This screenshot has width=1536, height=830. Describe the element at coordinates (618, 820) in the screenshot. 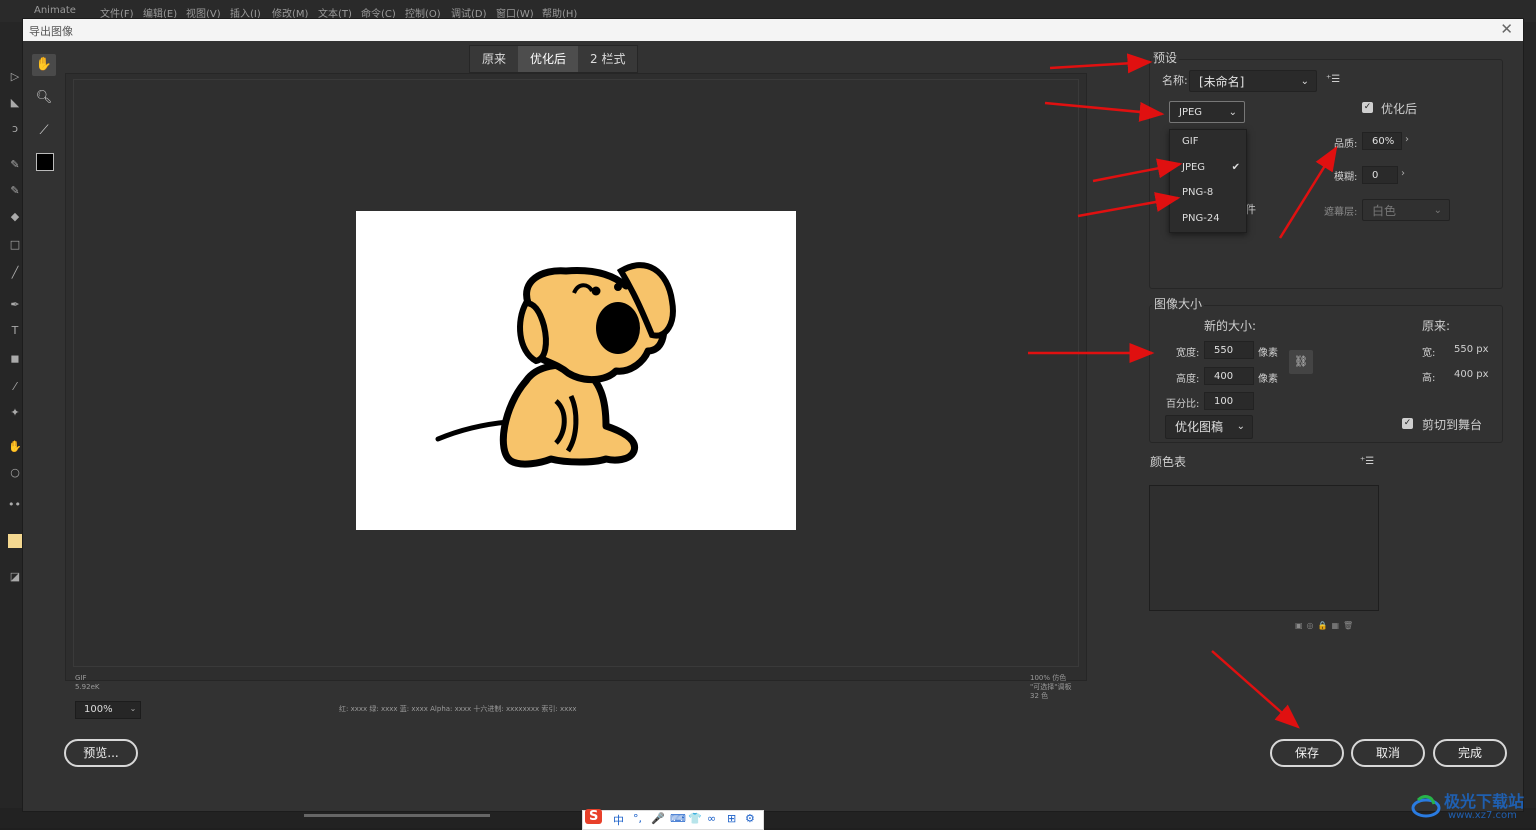

I see `ime-lang: 中` at that location.